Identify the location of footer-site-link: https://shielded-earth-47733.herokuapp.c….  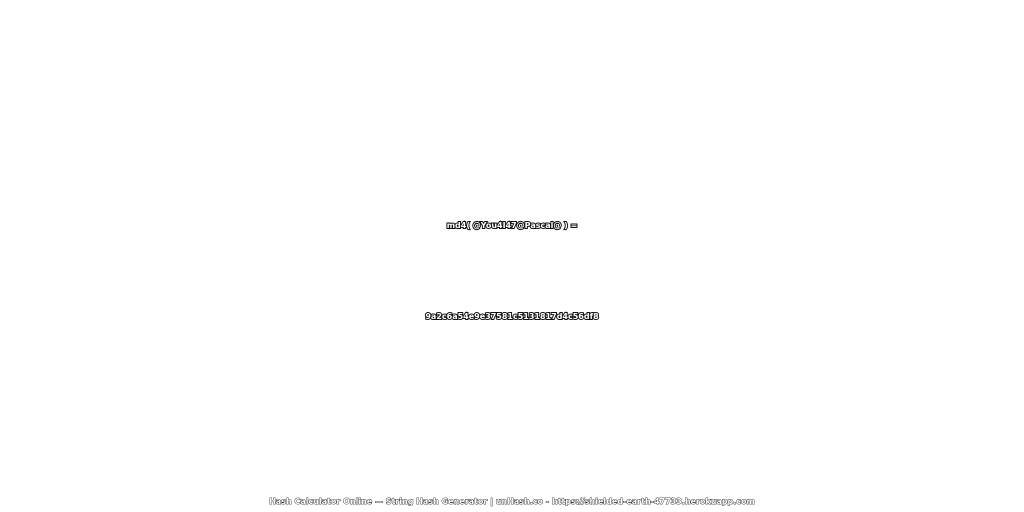
(654, 502).